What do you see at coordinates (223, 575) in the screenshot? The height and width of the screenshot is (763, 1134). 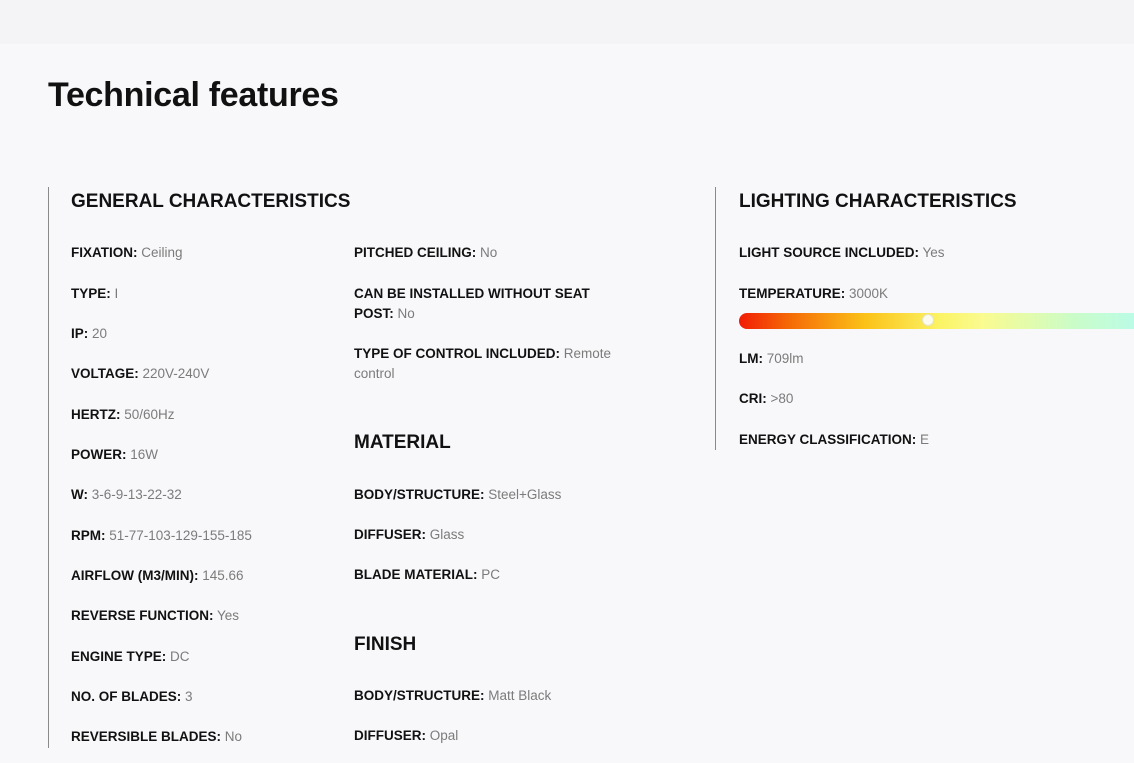 I see `spec-value: 145.66` at bounding box center [223, 575].